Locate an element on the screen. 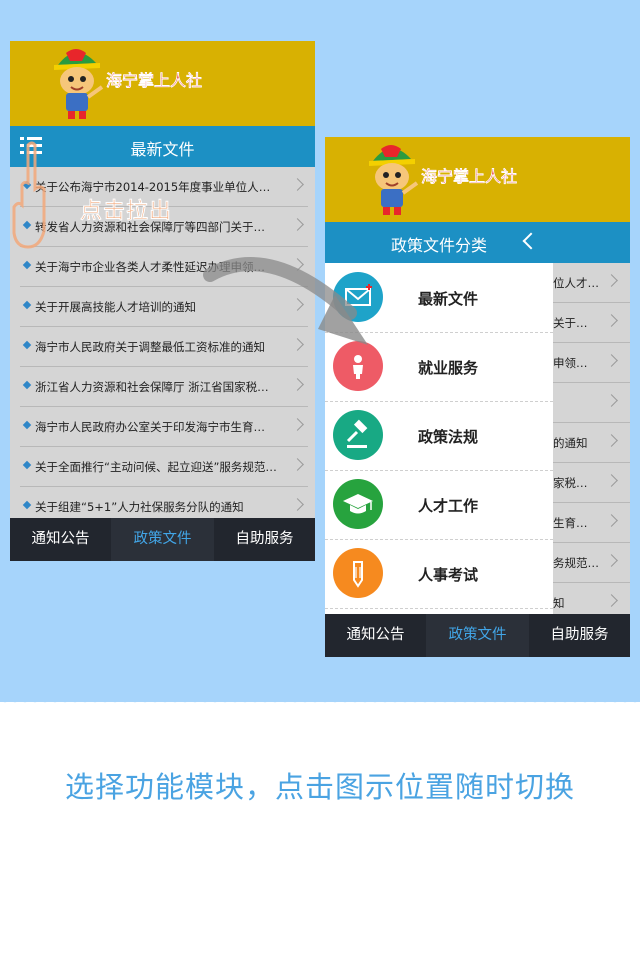 The image size is (640, 960). document-list-peek: 位人才… 关于… 申领… 的通知 家税… 生育… 务规范… 知 is located at coordinates (591, 443).